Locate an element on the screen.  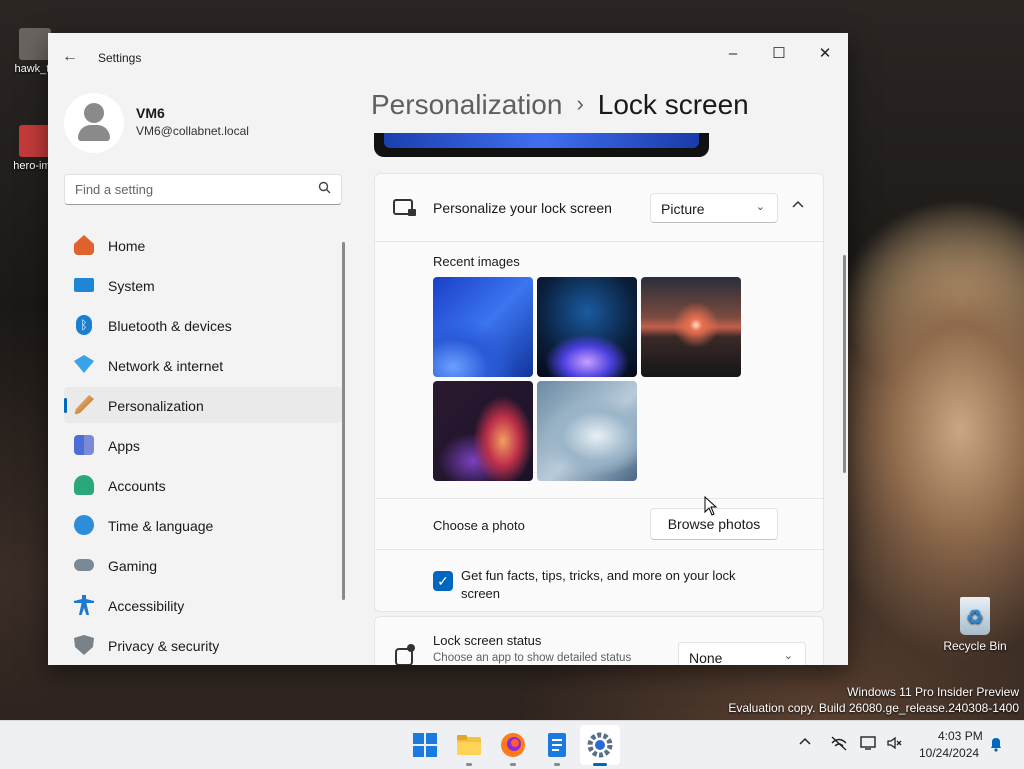
recycle-bin: Recycle Bin is located at coordinates (975, 625).